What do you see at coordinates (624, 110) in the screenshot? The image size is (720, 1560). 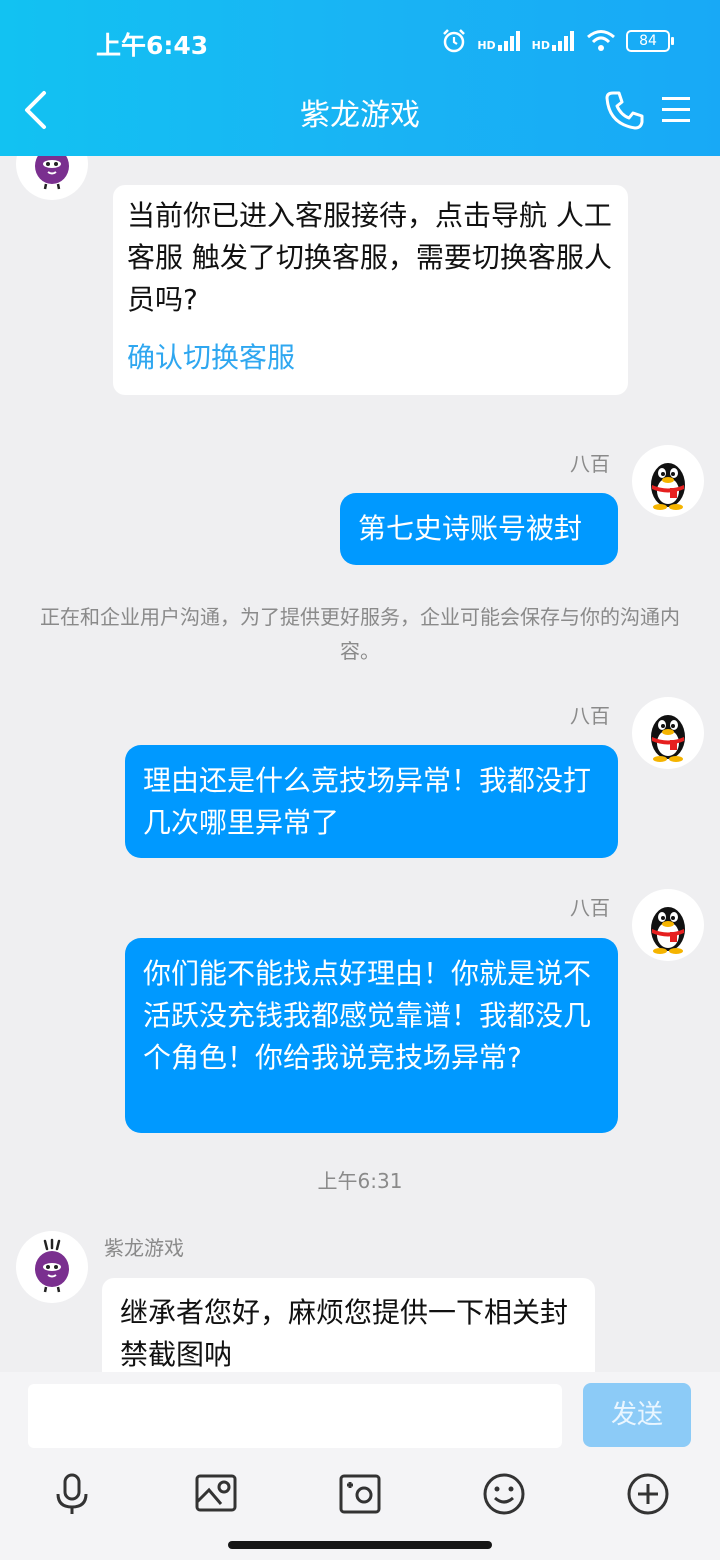 I see `phone-icon` at bounding box center [624, 110].